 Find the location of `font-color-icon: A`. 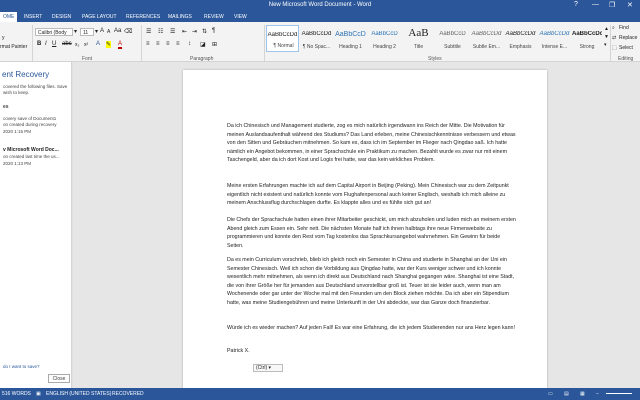

font-color-icon: A is located at coordinates (120, 45).